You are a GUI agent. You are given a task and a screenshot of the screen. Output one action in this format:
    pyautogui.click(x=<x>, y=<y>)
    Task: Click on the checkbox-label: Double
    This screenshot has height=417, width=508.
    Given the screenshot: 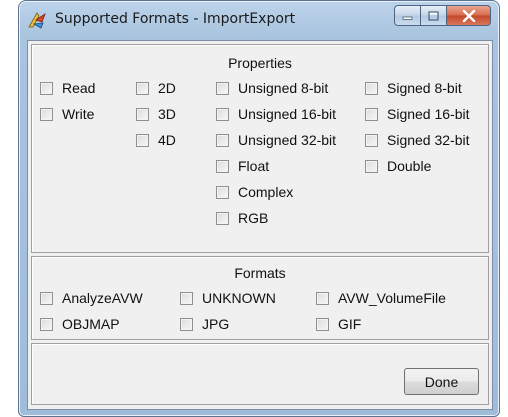 What is the action you would take?
    pyautogui.click(x=409, y=166)
    